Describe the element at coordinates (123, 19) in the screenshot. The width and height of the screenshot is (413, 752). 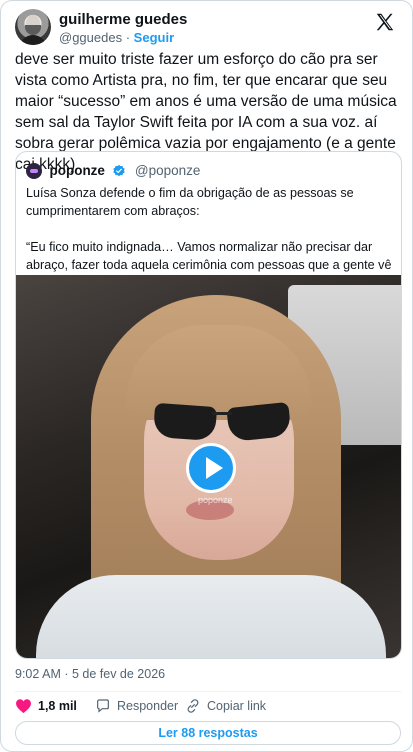
I see `author-name: guilherme guedes` at that location.